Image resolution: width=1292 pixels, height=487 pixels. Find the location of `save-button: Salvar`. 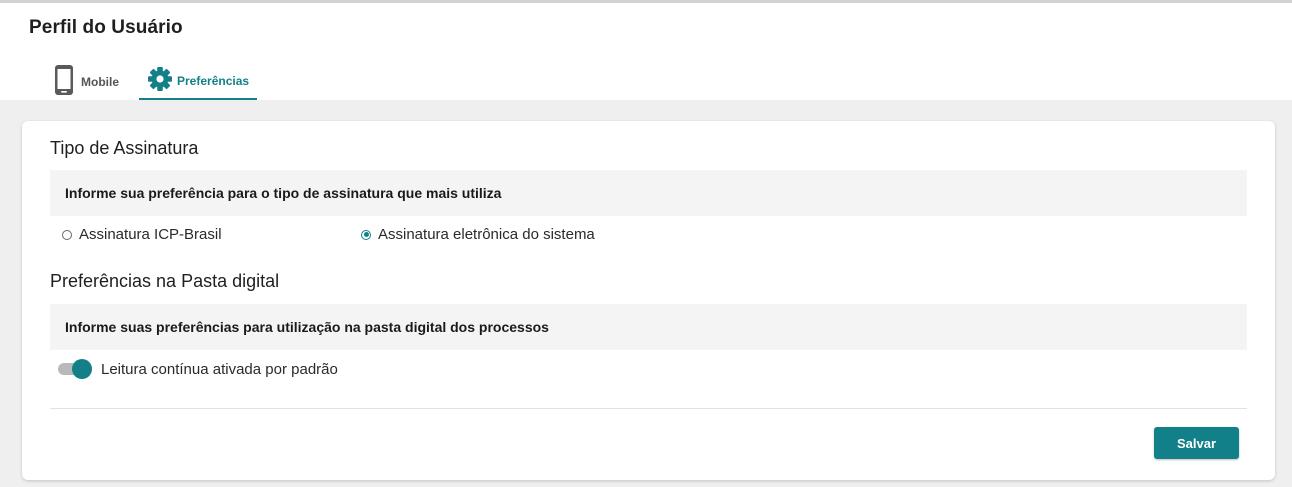

save-button: Salvar is located at coordinates (1196, 443).